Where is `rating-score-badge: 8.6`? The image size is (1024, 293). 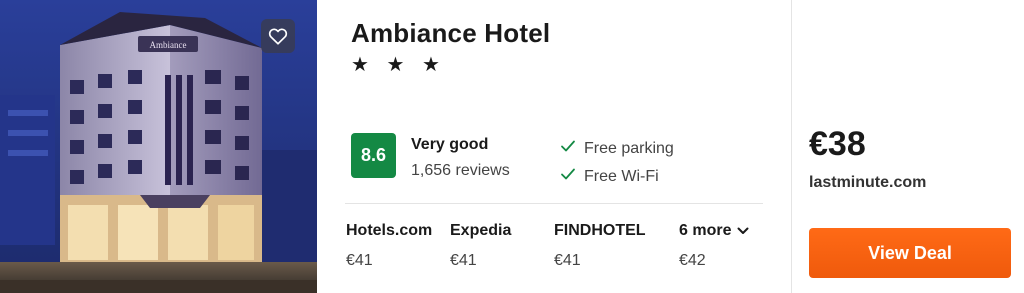 rating-score-badge: 8.6 is located at coordinates (373, 155).